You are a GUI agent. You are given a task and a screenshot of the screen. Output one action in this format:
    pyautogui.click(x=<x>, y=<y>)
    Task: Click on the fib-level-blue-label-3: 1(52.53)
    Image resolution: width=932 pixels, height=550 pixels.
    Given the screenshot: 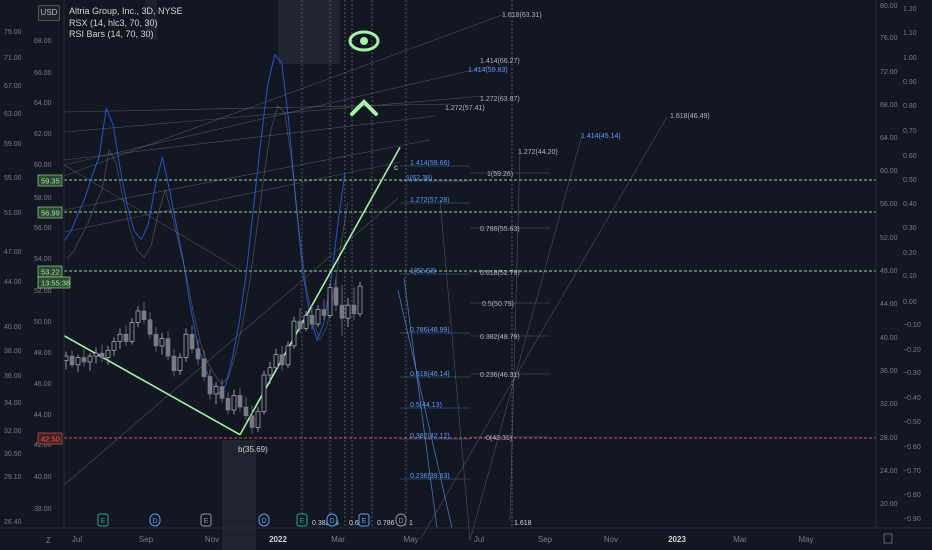 What is the action you would take?
    pyautogui.click(x=423, y=271)
    